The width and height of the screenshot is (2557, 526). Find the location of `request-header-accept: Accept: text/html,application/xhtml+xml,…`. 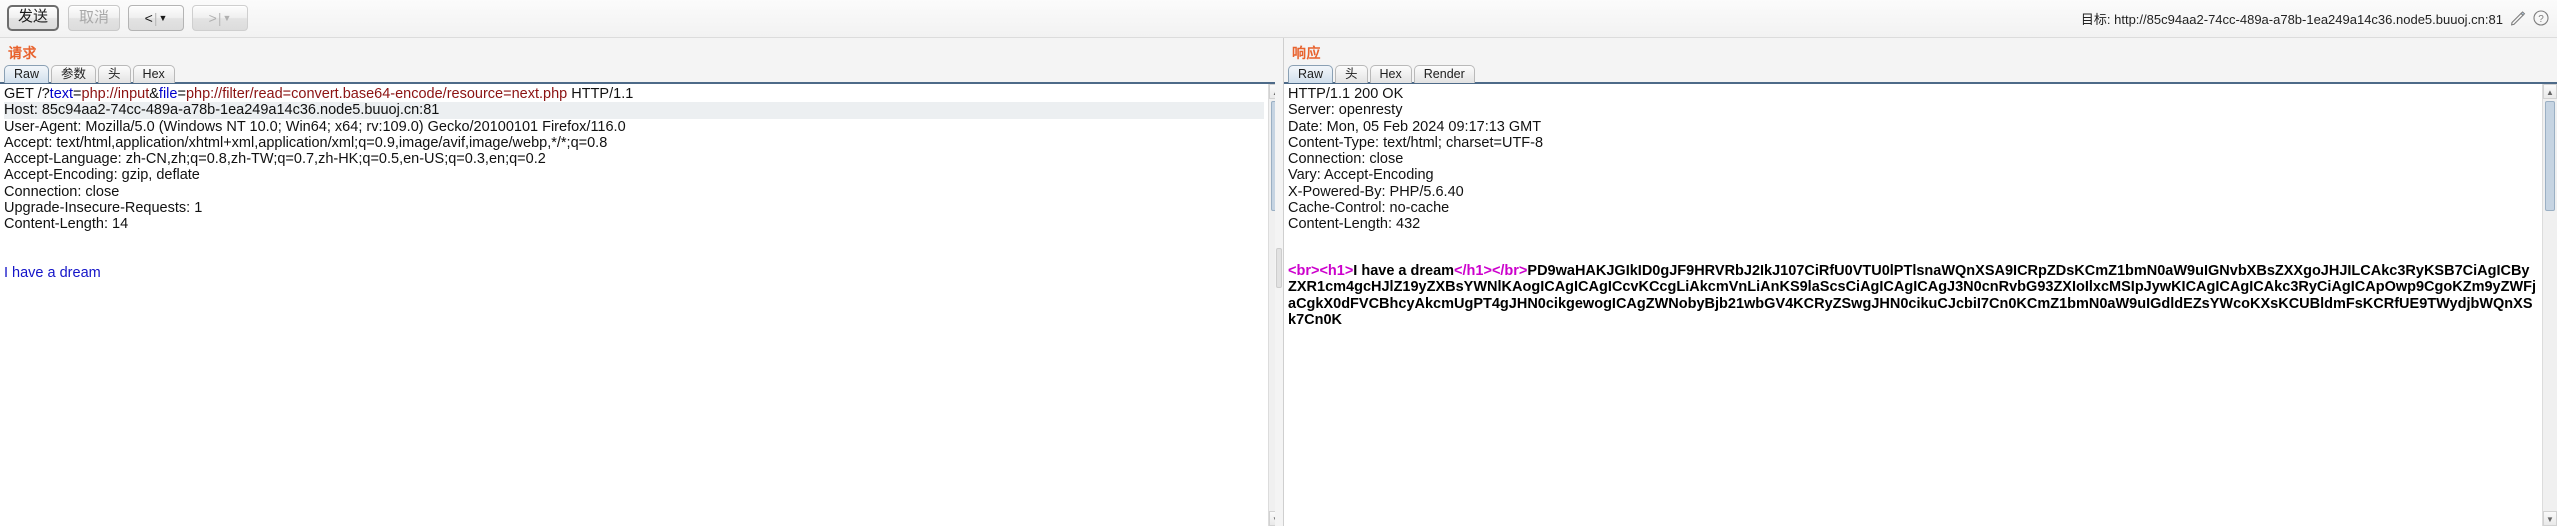

request-header-accept: Accept: text/html,application/xhtml+xml,… is located at coordinates (306, 142).